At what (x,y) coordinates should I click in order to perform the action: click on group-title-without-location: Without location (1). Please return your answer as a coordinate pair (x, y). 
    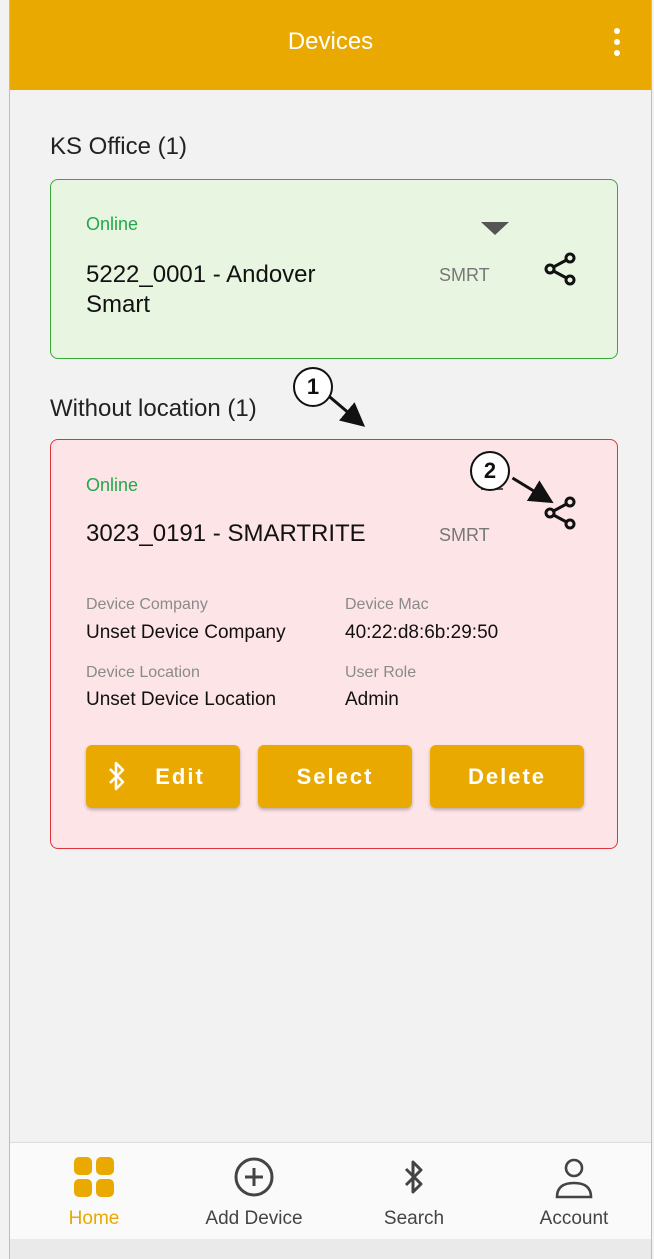
    Looking at the image, I should click on (153, 408).